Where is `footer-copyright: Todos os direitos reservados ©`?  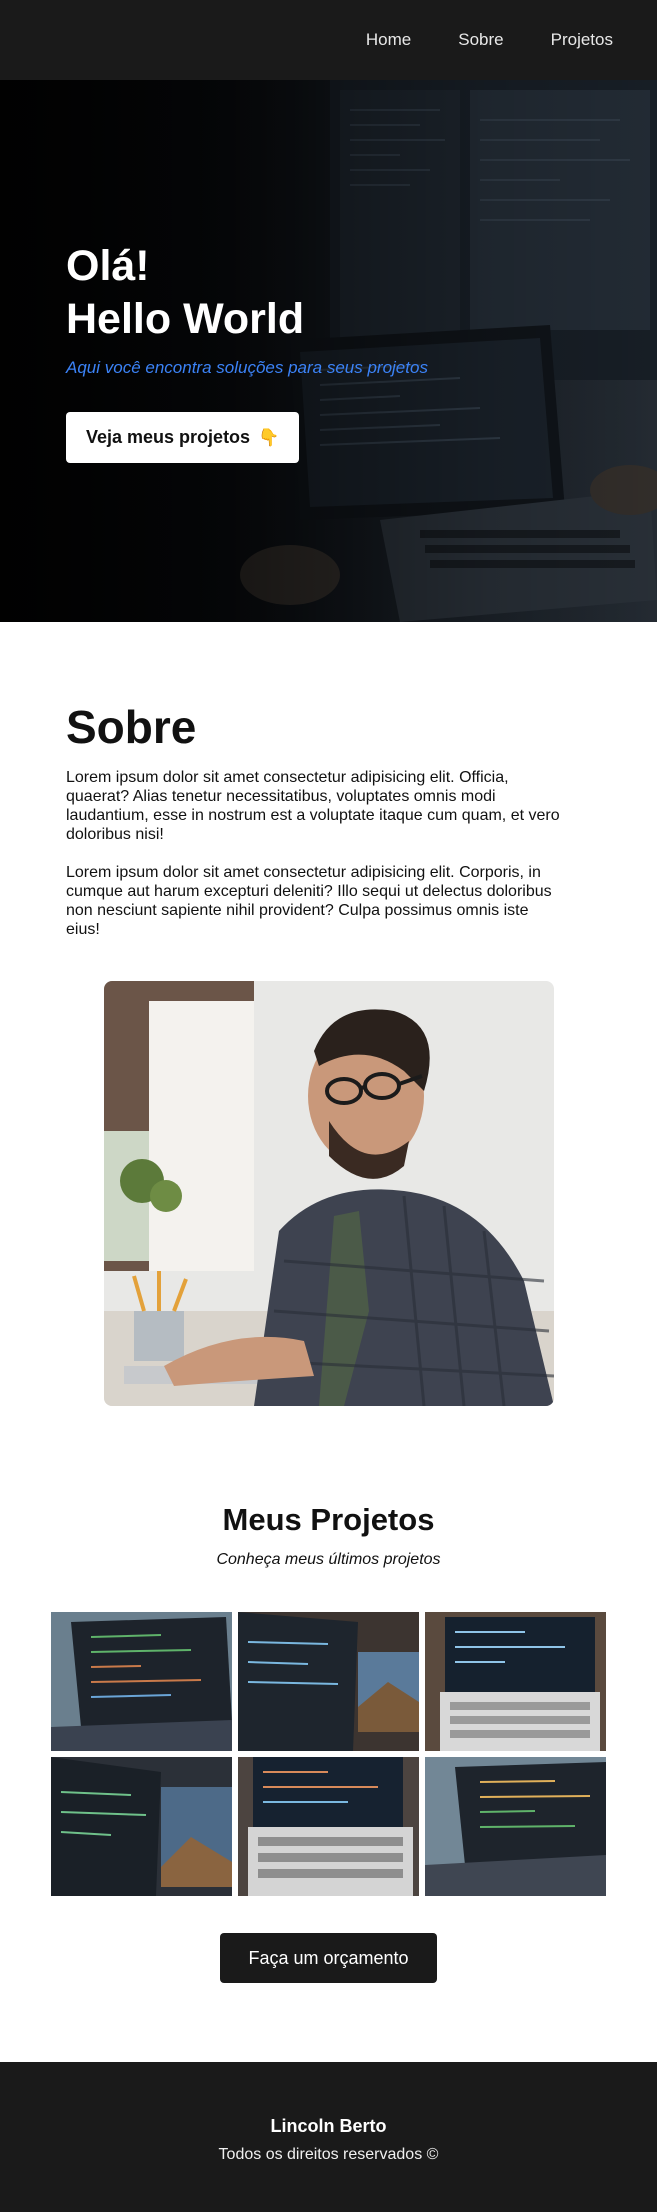 footer-copyright: Todos os direitos reservados © is located at coordinates (328, 2154).